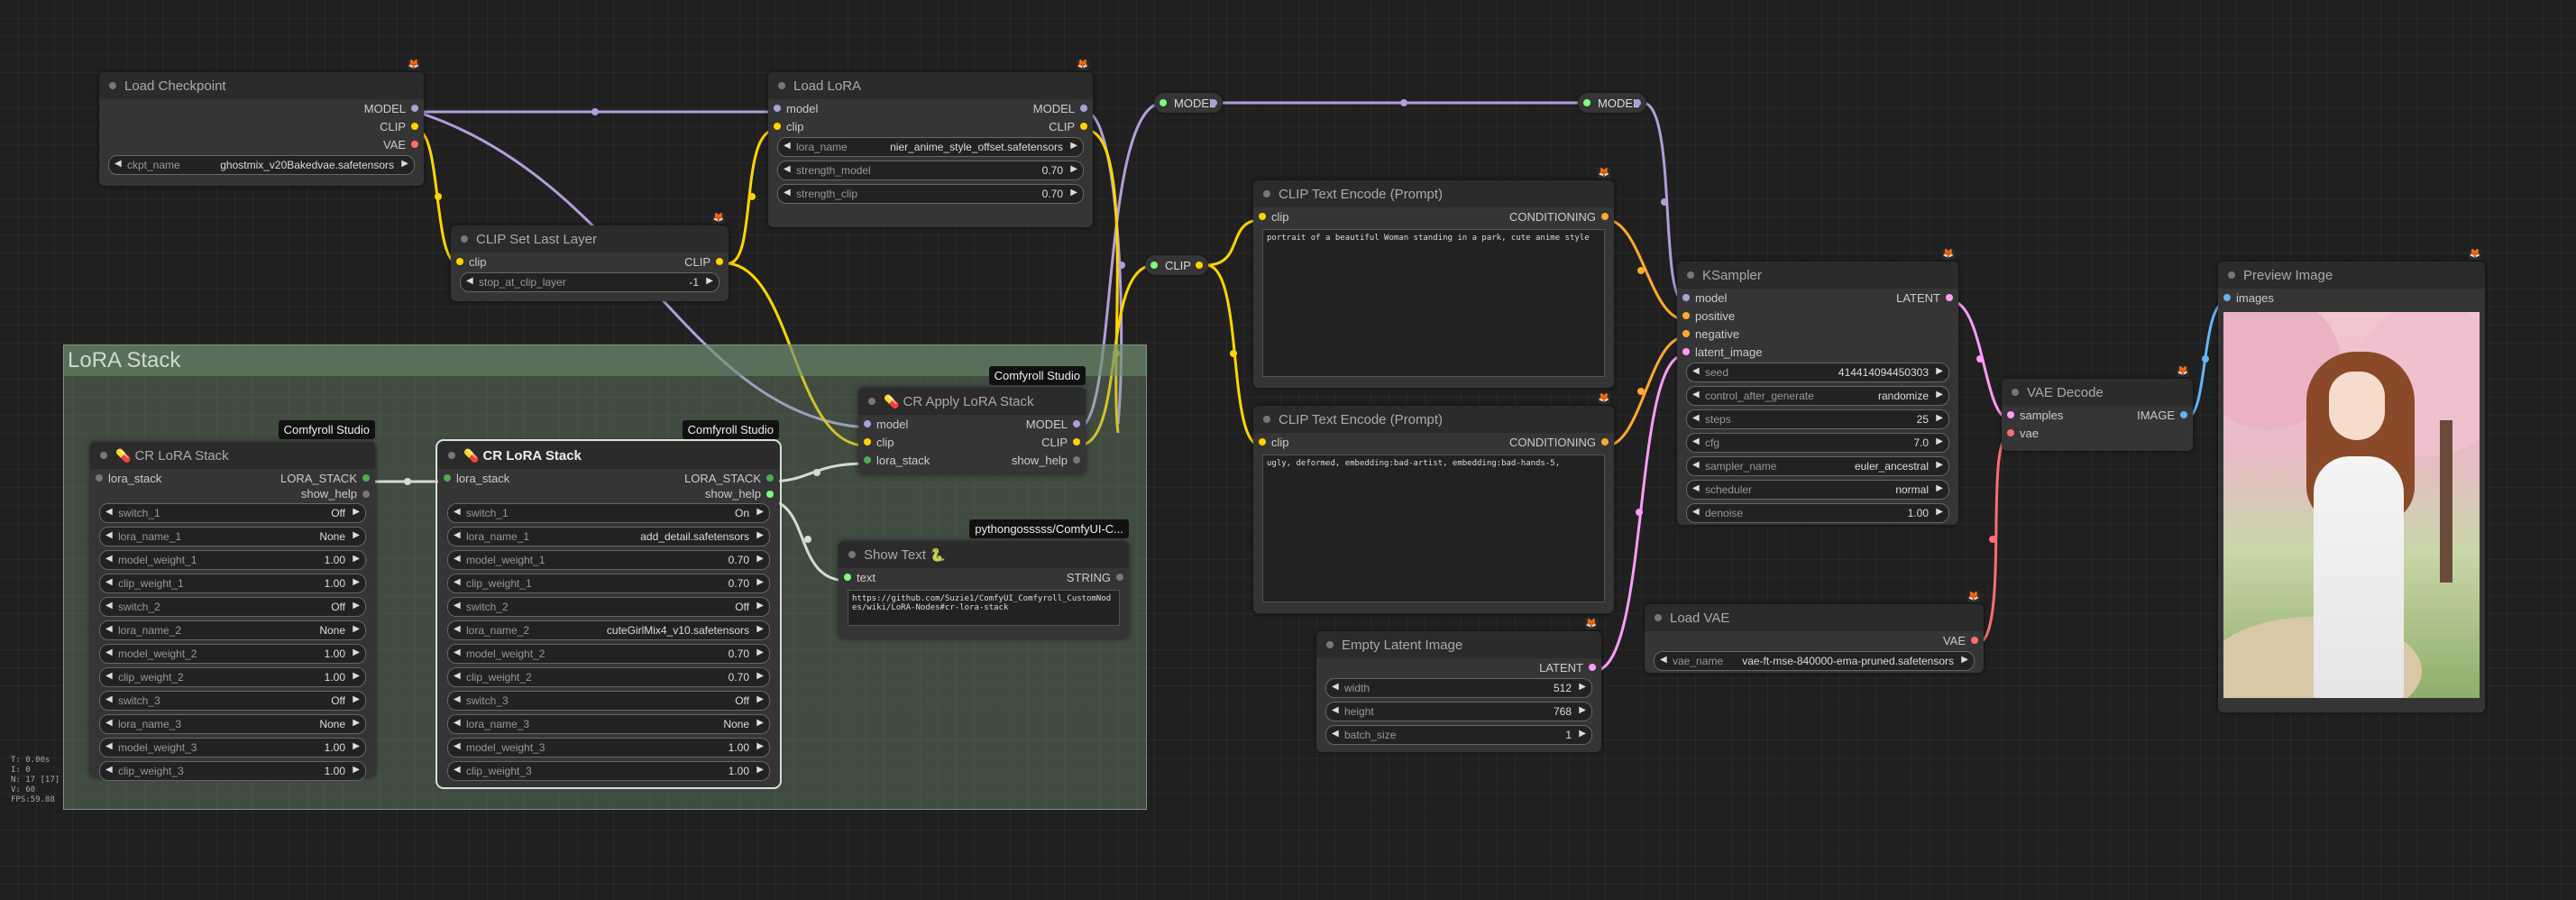  Describe the element at coordinates (232, 513) in the screenshot. I see `widget-switch-1: ◀ switch_1 Off ▶` at that location.